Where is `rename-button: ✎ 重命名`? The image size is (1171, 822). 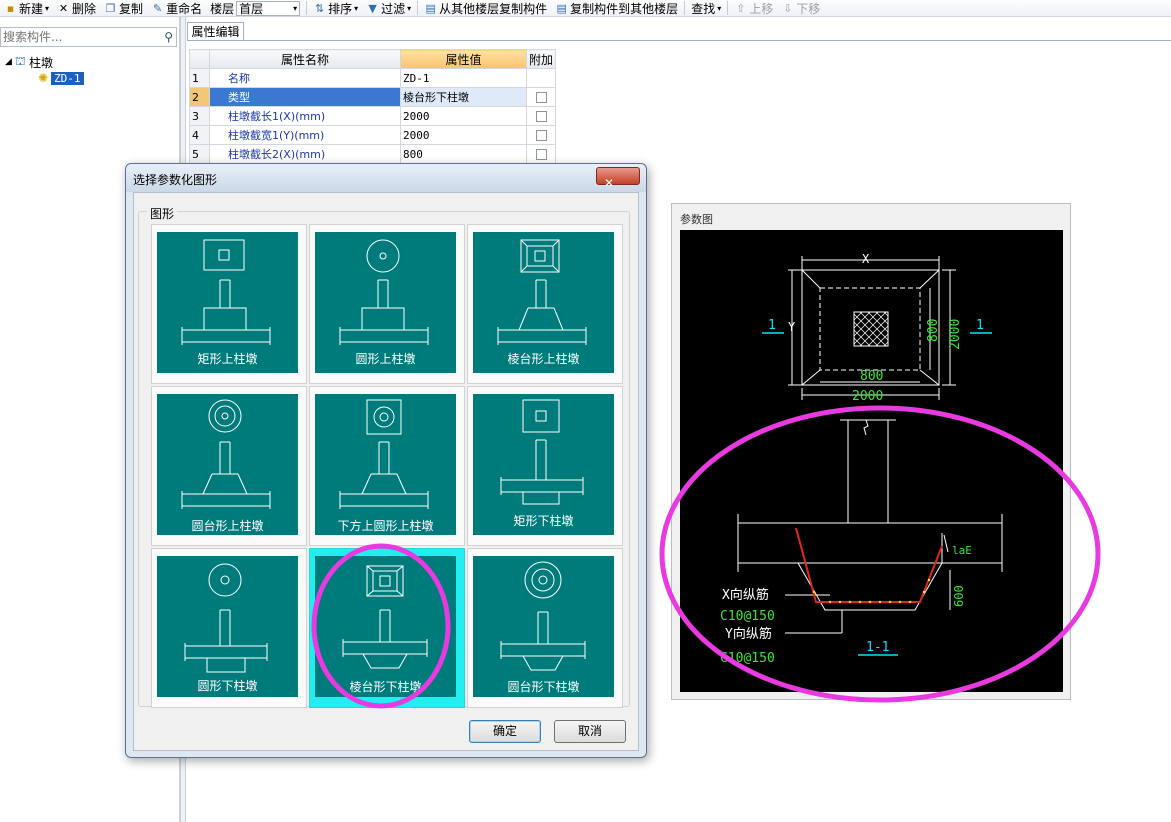
rename-button: ✎ 重命名 is located at coordinates (176, 8).